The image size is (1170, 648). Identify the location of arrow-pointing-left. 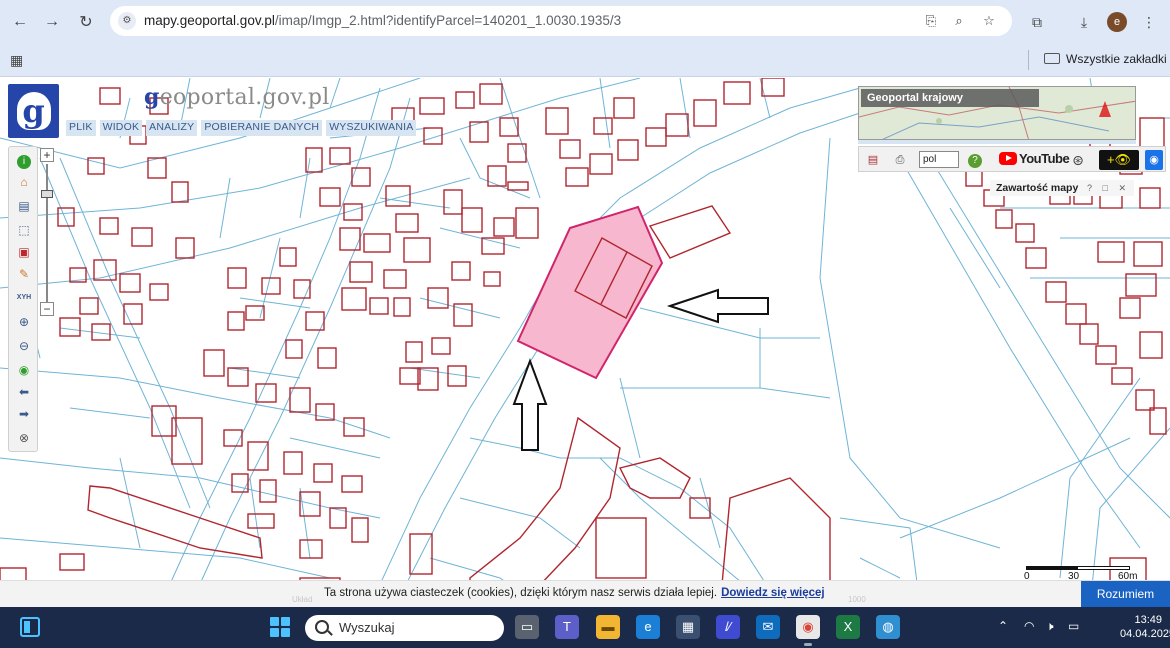
(717, 306).